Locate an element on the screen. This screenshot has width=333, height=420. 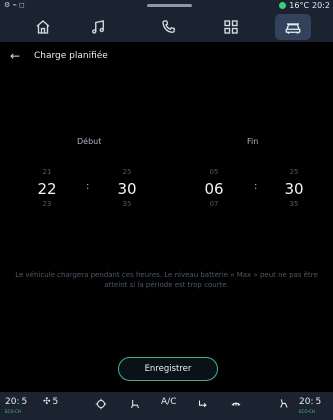
connection-dot-icon is located at coordinates (283, 5).